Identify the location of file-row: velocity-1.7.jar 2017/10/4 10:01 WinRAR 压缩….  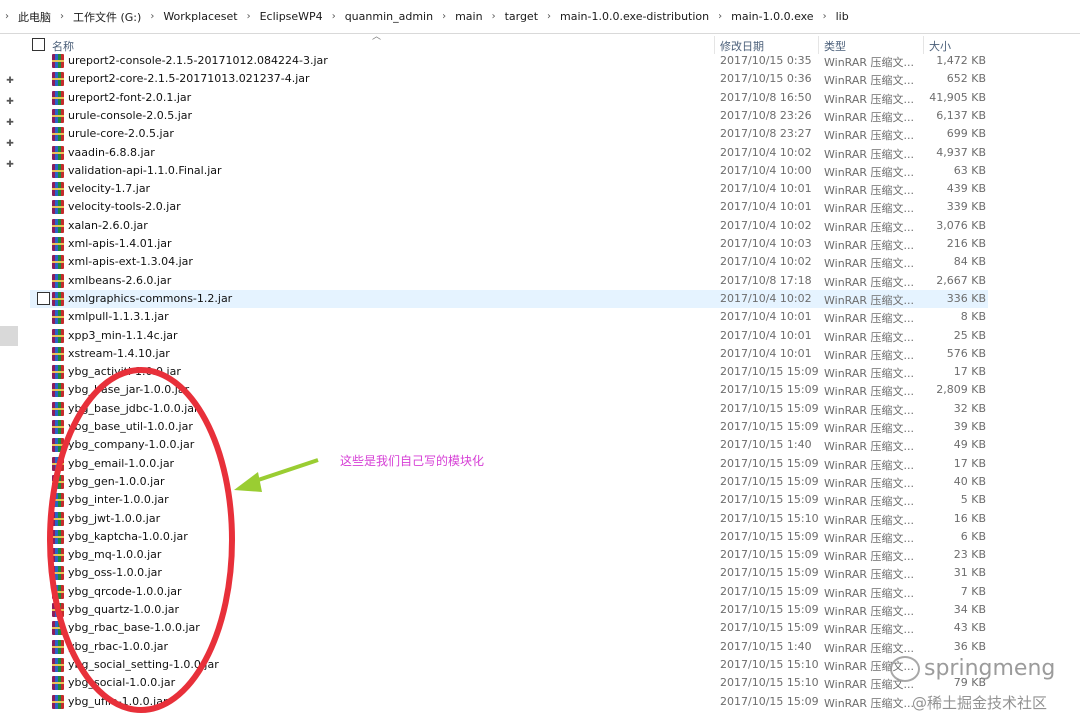
(509, 189).